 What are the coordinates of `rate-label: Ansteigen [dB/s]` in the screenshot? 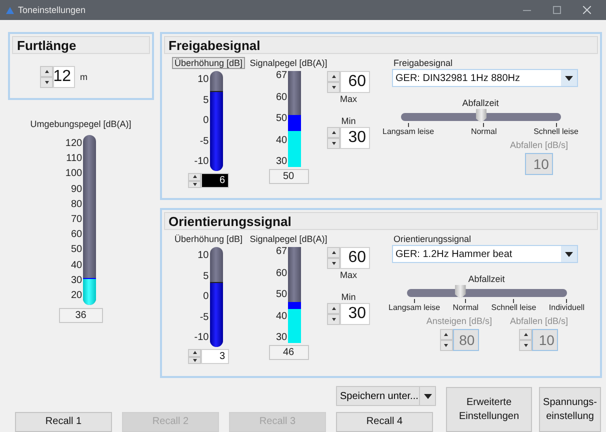 It's located at (459, 321).